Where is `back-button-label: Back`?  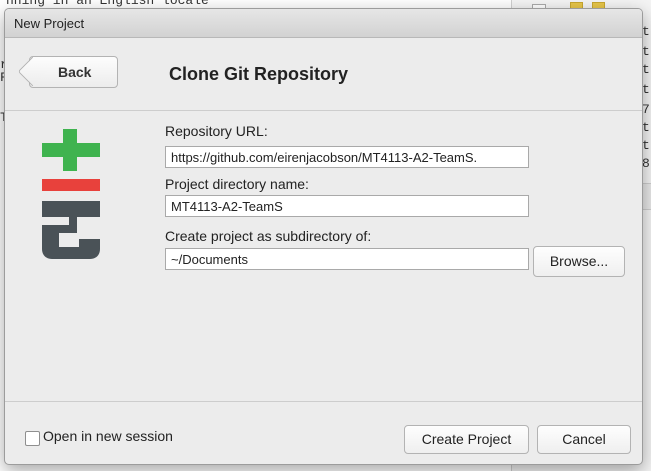 back-button-label: Back is located at coordinates (75, 72).